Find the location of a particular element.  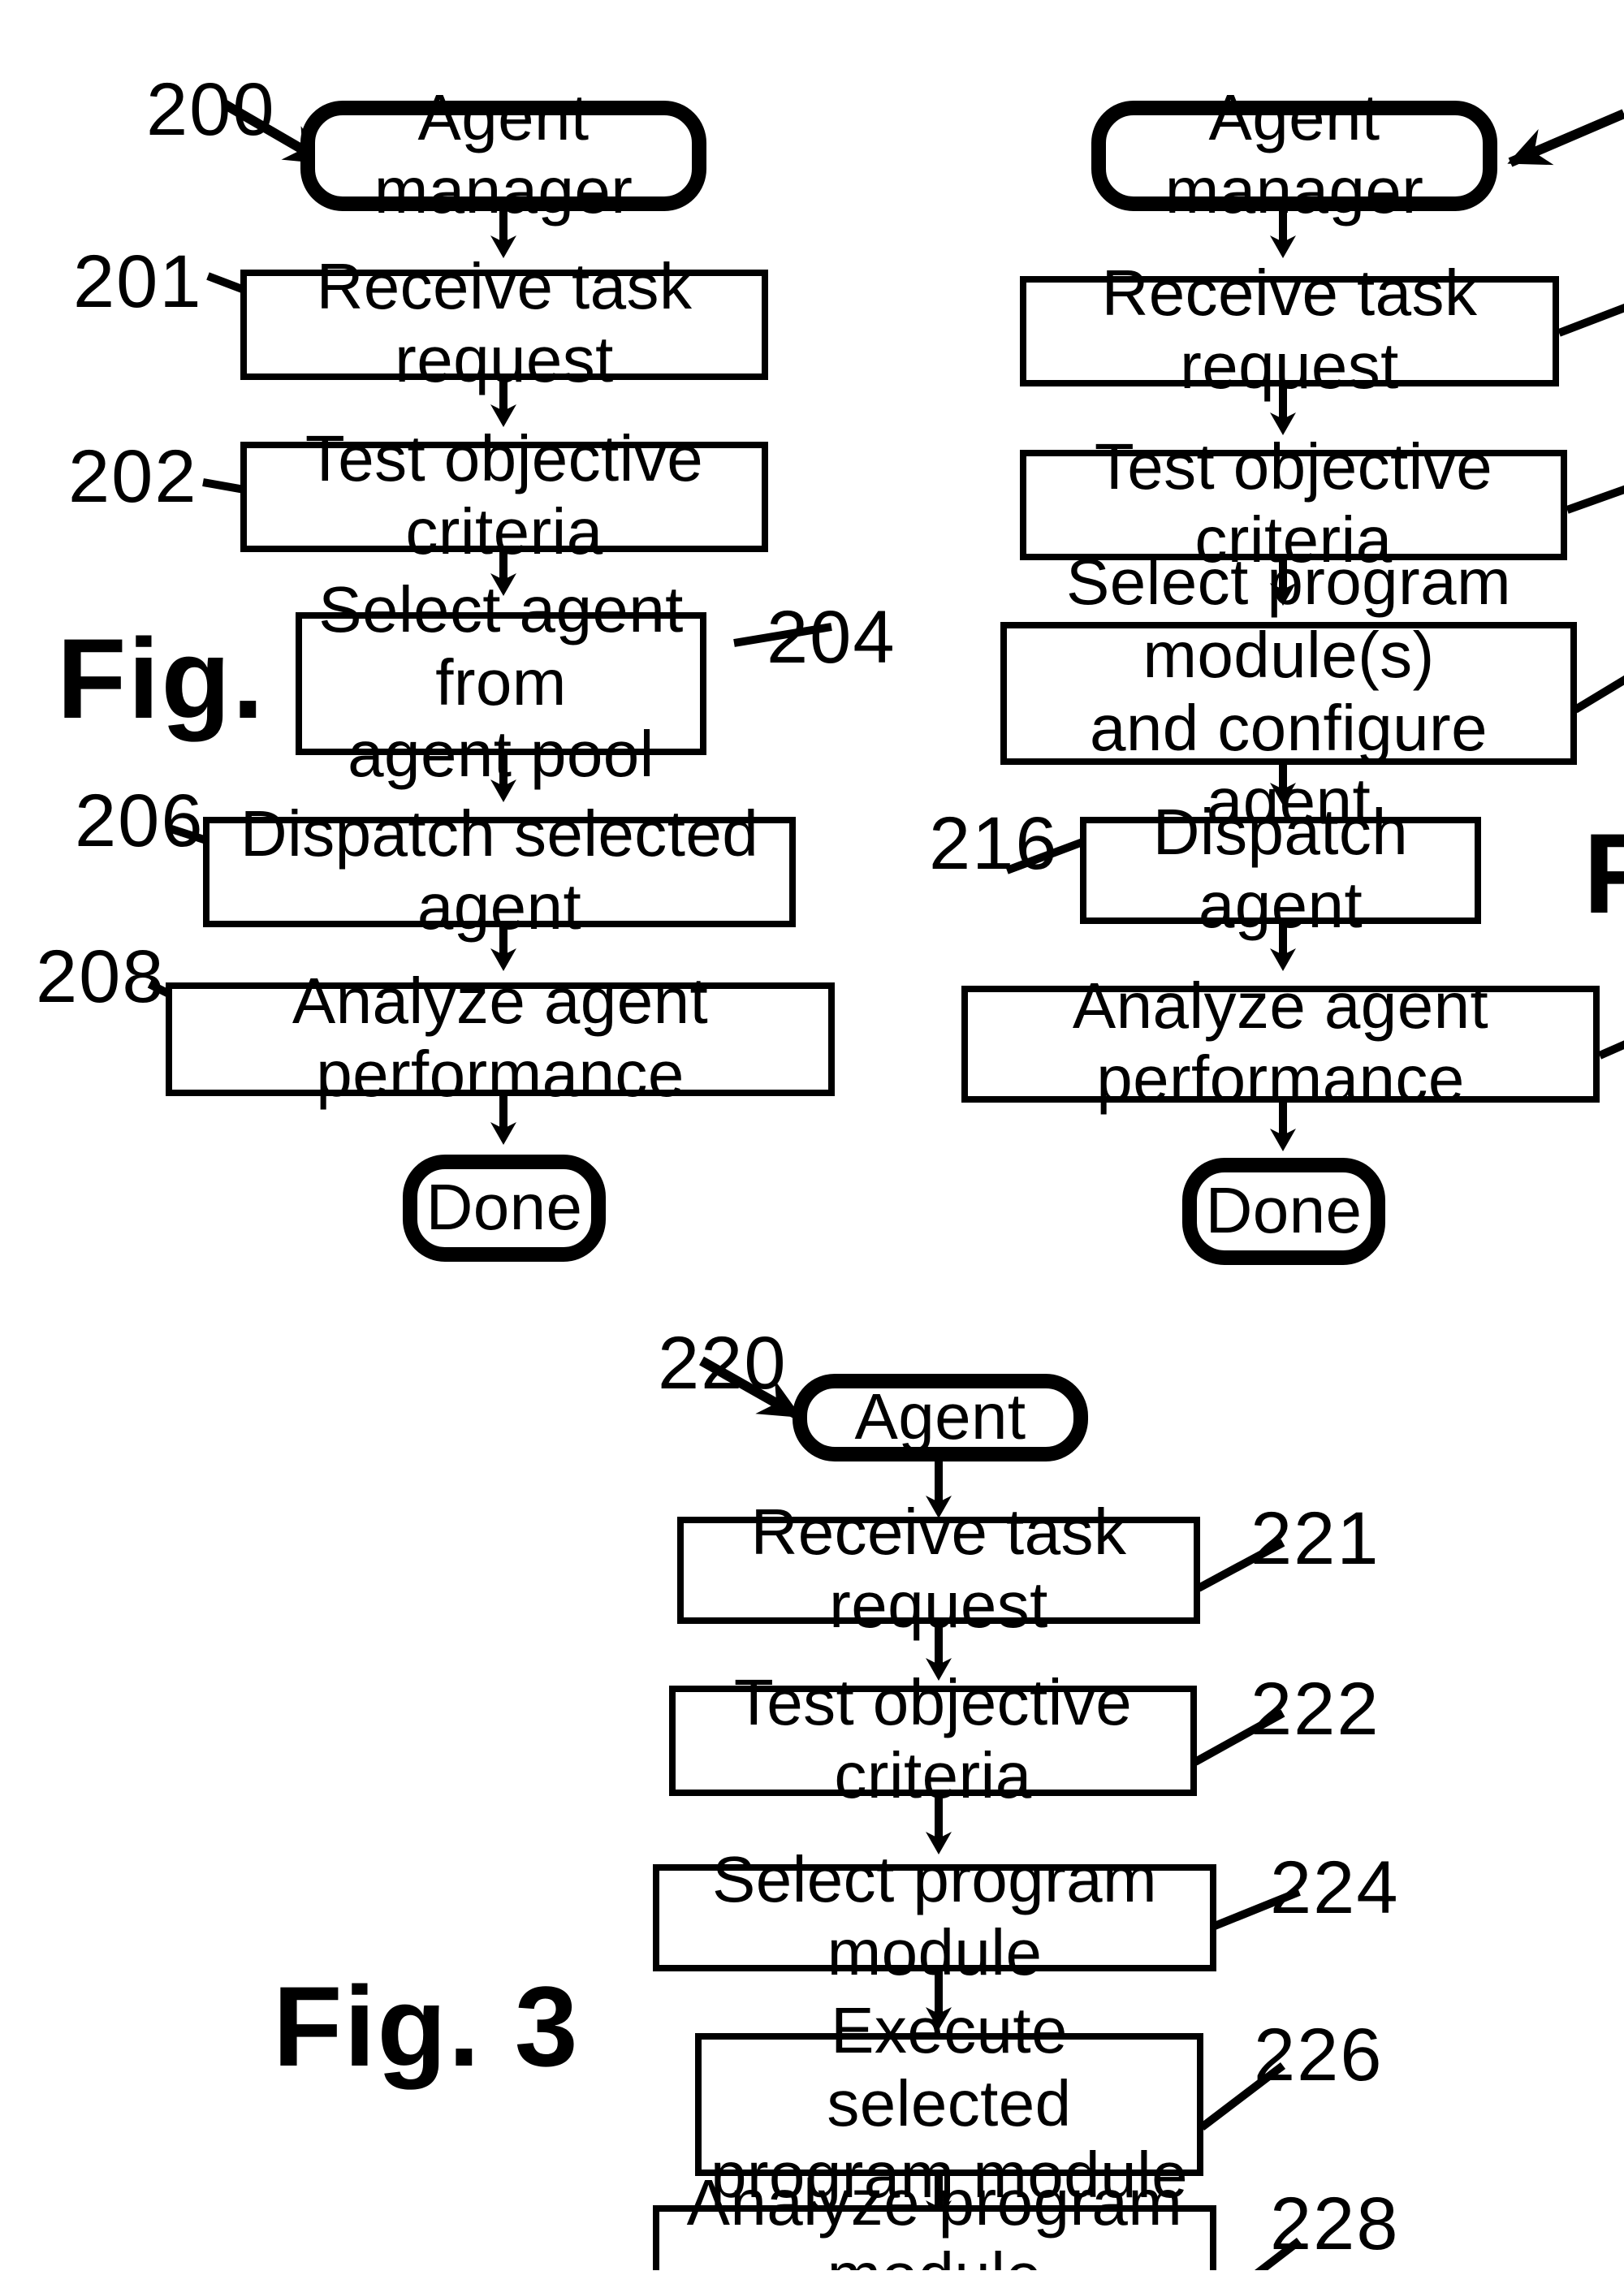

fig3-ref-220: 220 is located at coordinates (723, 1362).